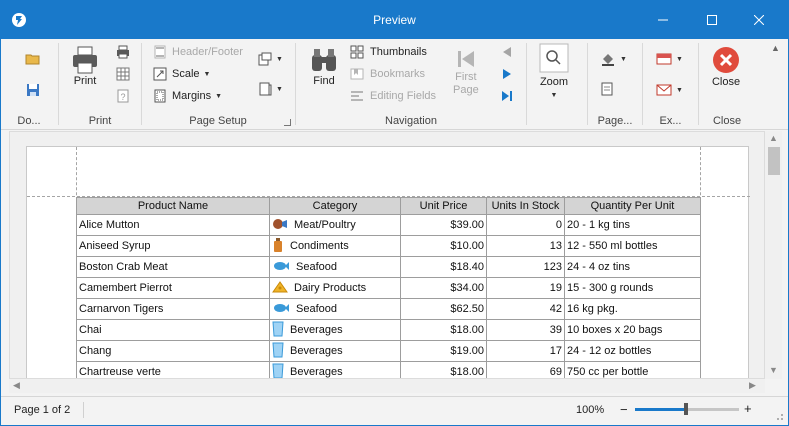 The image size is (789, 426). What do you see at coordinates (198, 52) in the screenshot?
I see `header-footer-button: Header/Footer` at bounding box center [198, 52].